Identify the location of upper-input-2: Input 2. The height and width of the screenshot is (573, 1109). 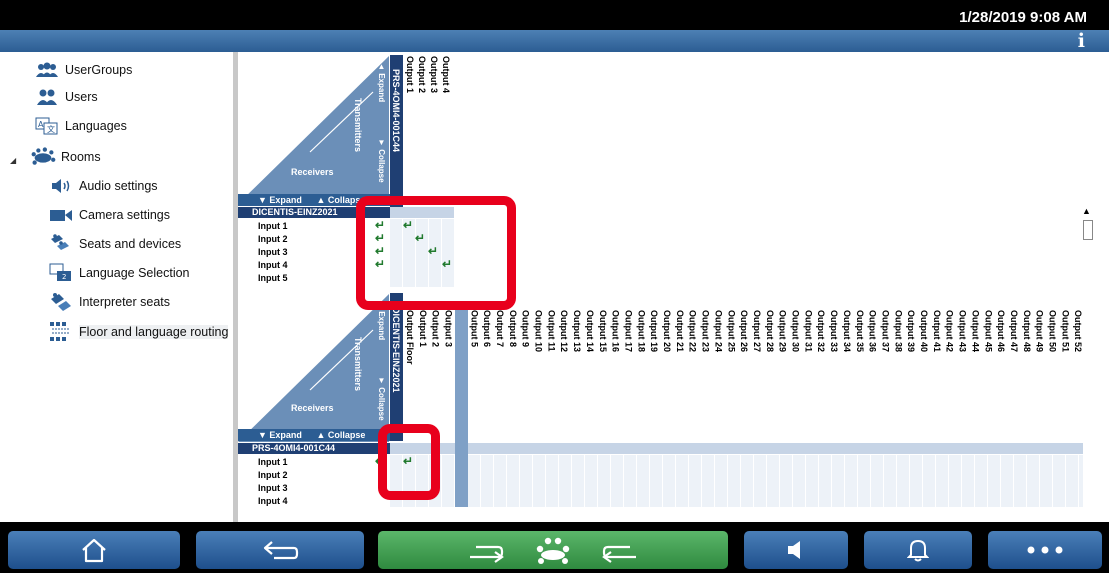
(273, 239).